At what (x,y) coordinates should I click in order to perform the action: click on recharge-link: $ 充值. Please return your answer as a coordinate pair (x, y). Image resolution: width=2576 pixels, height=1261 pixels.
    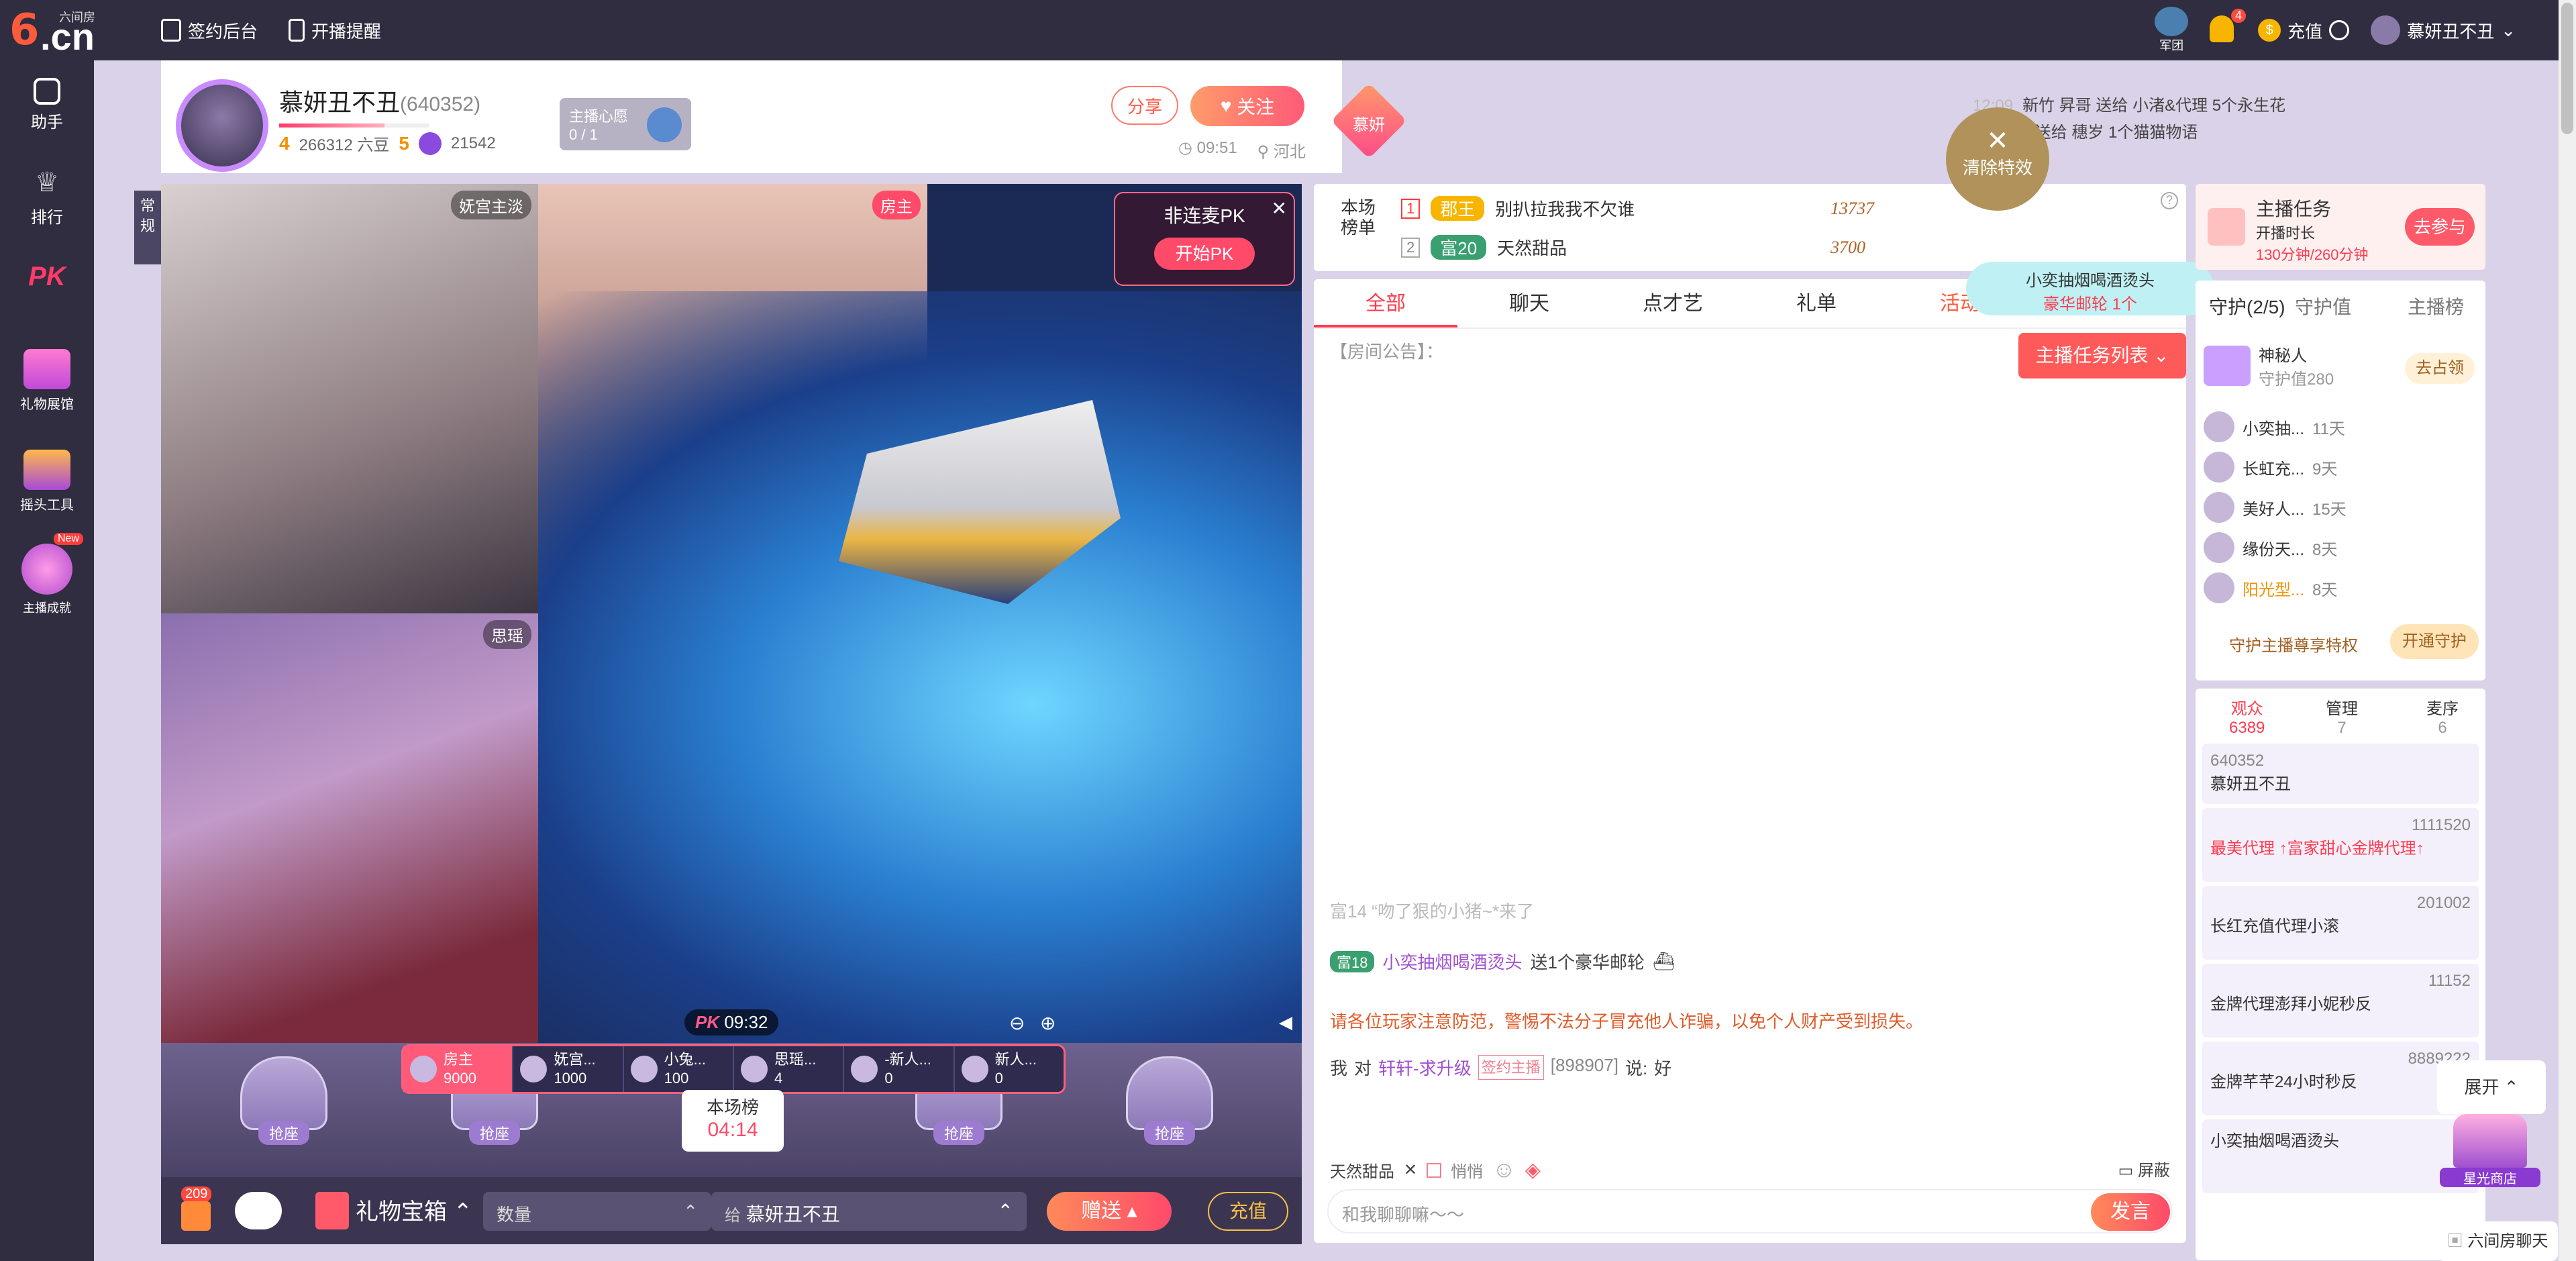
    Looking at the image, I should click on (2304, 30).